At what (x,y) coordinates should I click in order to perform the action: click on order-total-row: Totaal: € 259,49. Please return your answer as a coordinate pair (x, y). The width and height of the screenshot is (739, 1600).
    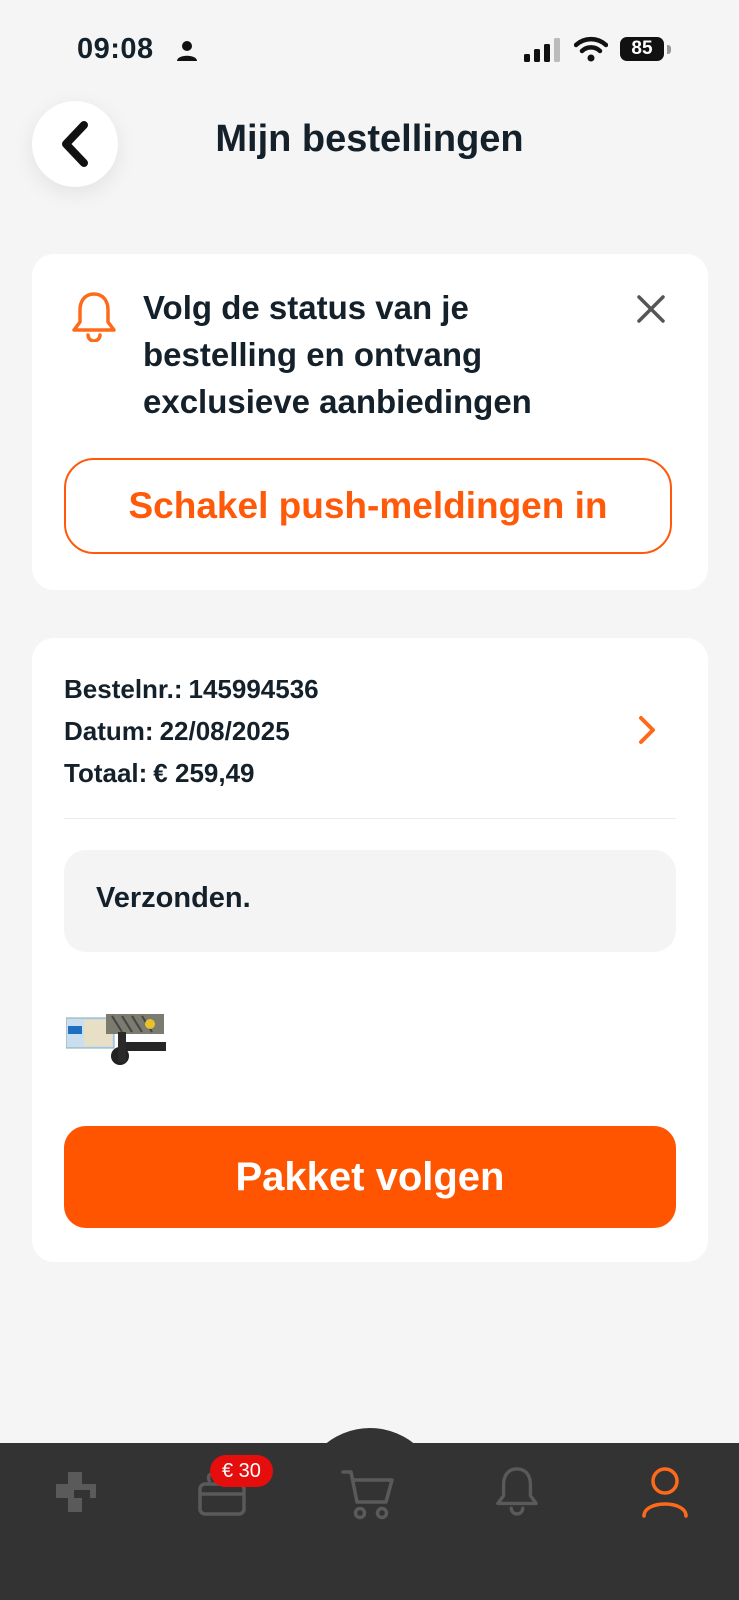
    Looking at the image, I should click on (191, 773).